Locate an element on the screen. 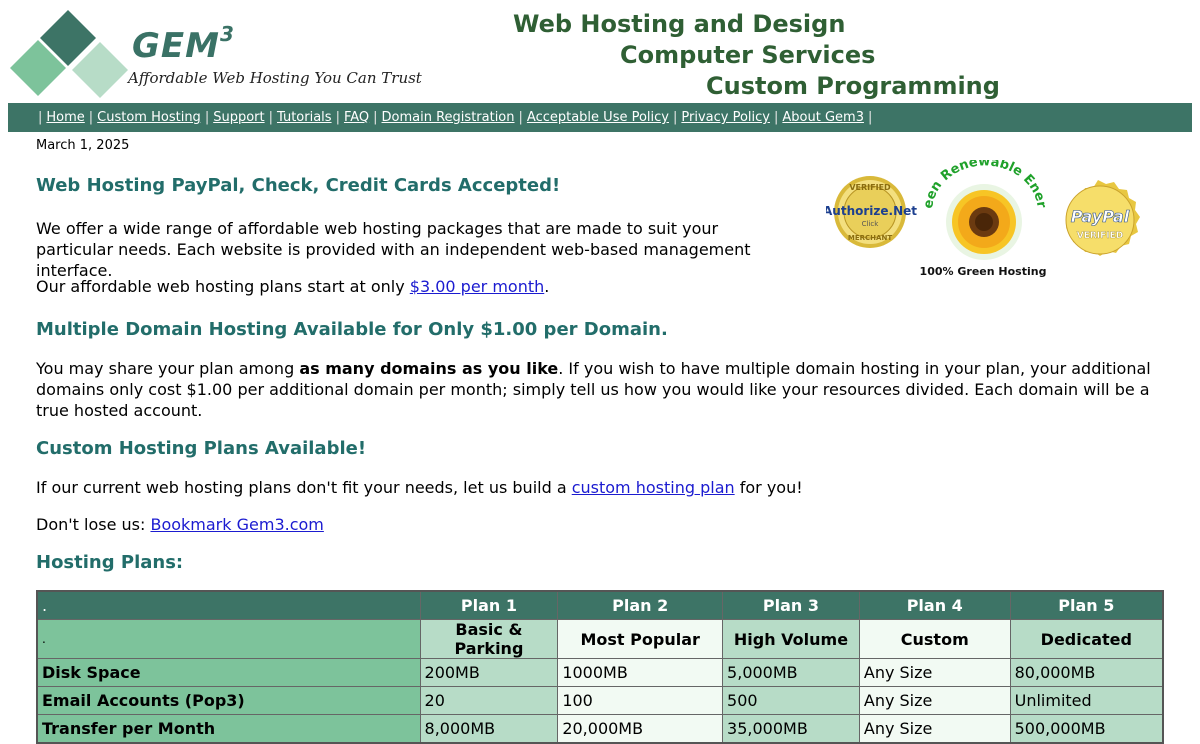 The width and height of the screenshot is (1200, 744). authorize-name-text: Authorize.Net is located at coordinates (871, 211).